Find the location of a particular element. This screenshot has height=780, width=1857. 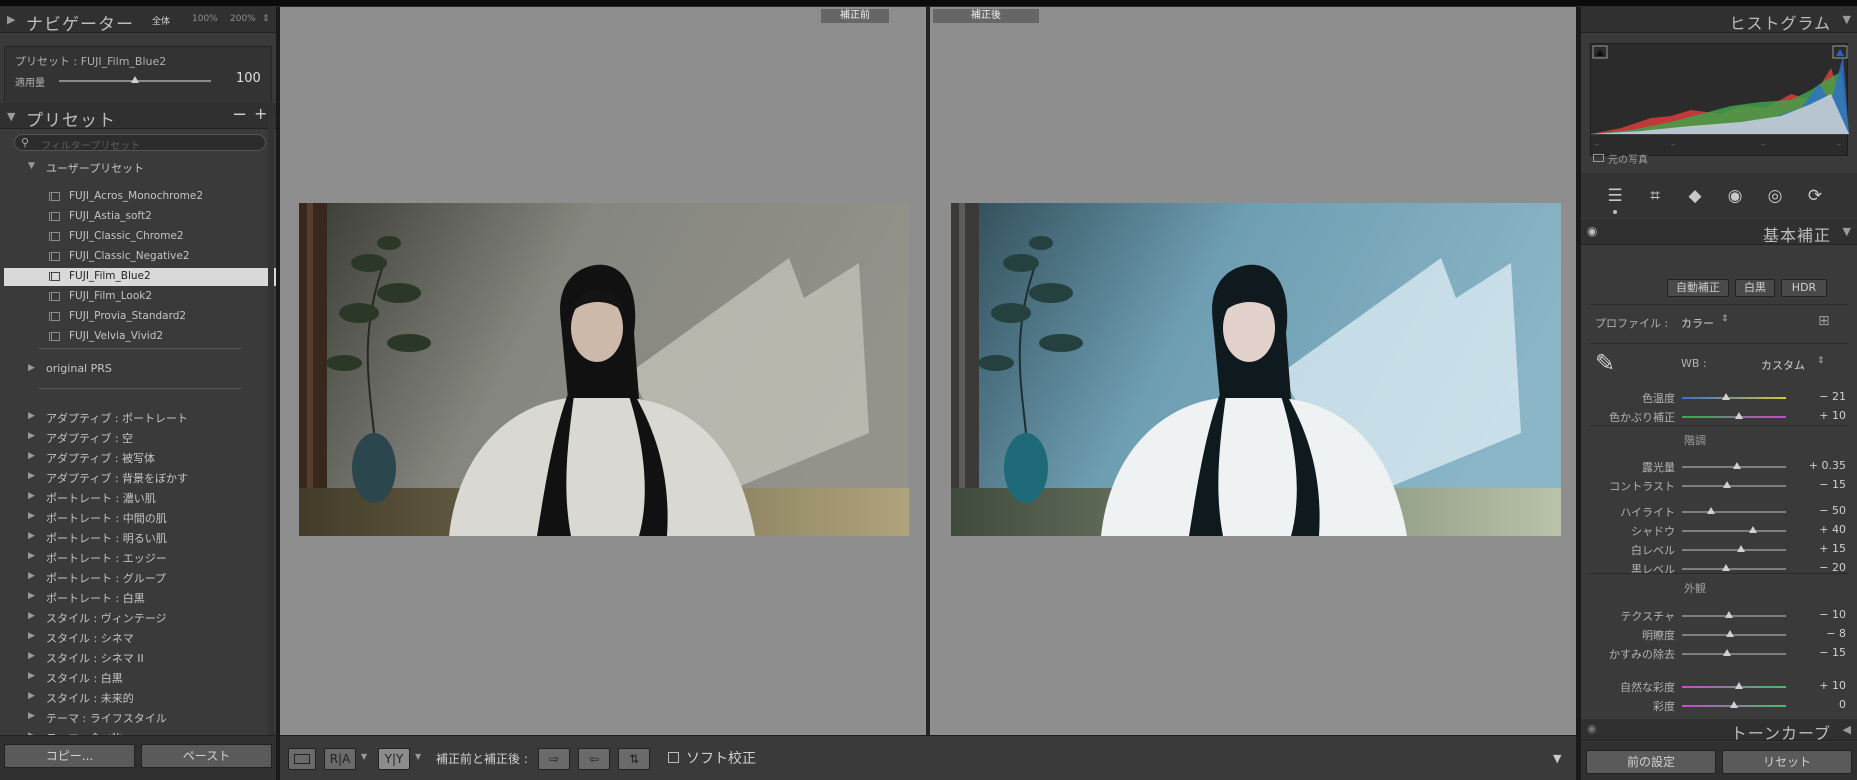

slider-value: + 40 is located at coordinates (1826, 529).